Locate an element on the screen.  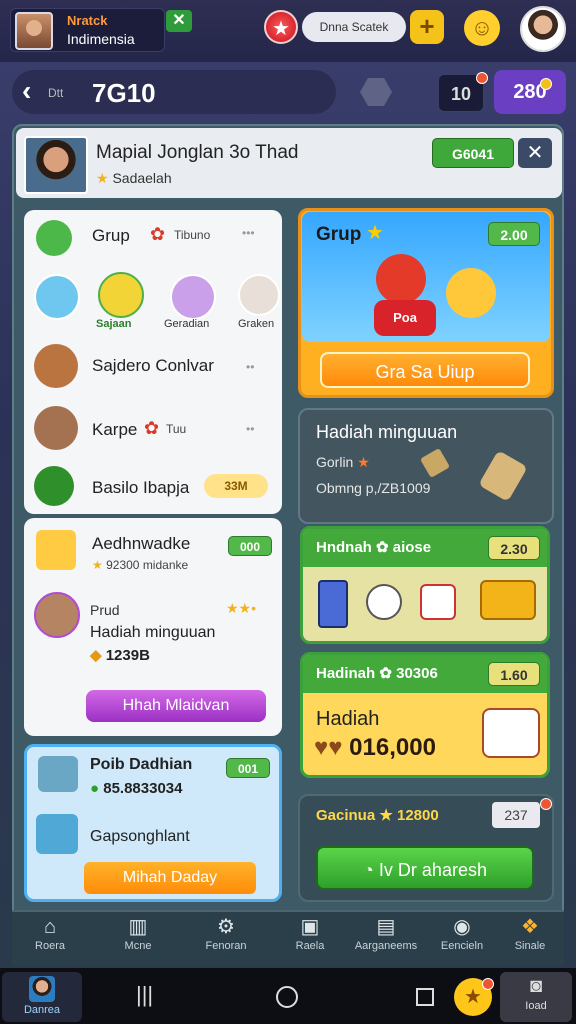
chest-icon is located at coordinates (58, 774).